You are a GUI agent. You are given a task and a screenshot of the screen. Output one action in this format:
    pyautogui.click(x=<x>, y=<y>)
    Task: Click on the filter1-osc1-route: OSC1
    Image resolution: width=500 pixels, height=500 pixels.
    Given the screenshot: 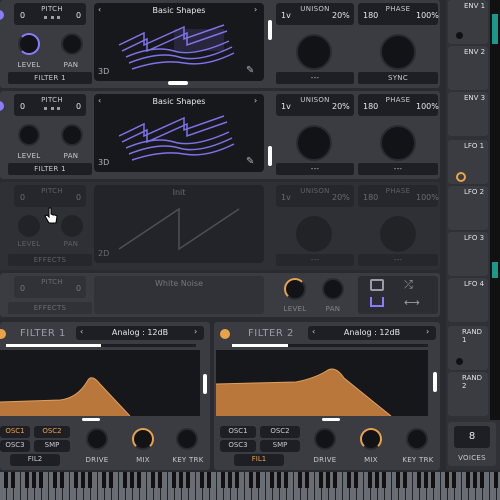 What is the action you would take?
    pyautogui.click(x=15, y=432)
    